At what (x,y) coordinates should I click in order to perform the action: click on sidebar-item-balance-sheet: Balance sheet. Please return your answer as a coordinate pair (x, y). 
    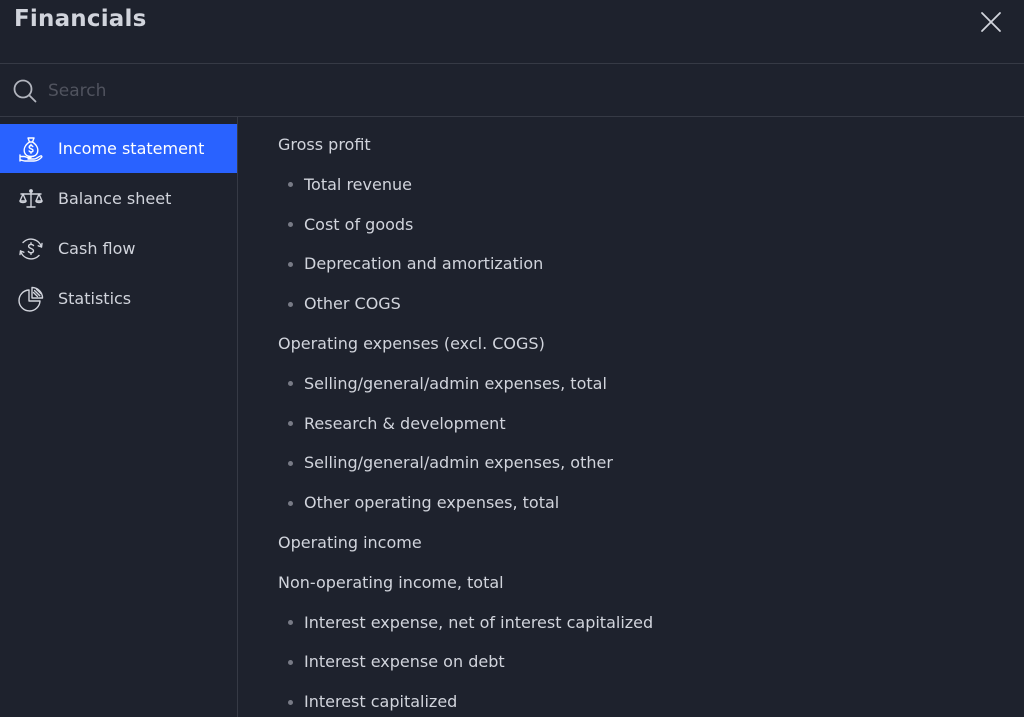
    Looking at the image, I should click on (118, 198).